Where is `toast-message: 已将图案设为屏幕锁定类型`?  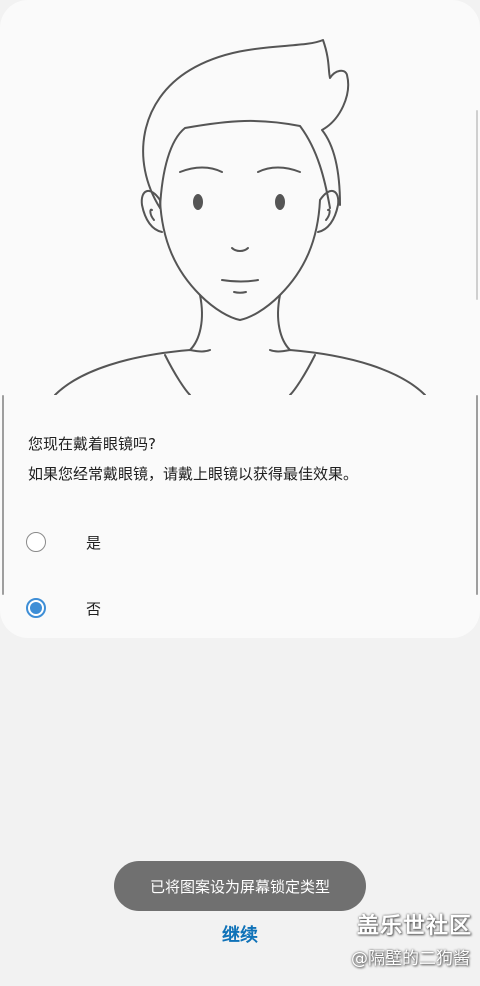 toast-message: 已将图案设为屏幕锁定类型 is located at coordinates (240, 886).